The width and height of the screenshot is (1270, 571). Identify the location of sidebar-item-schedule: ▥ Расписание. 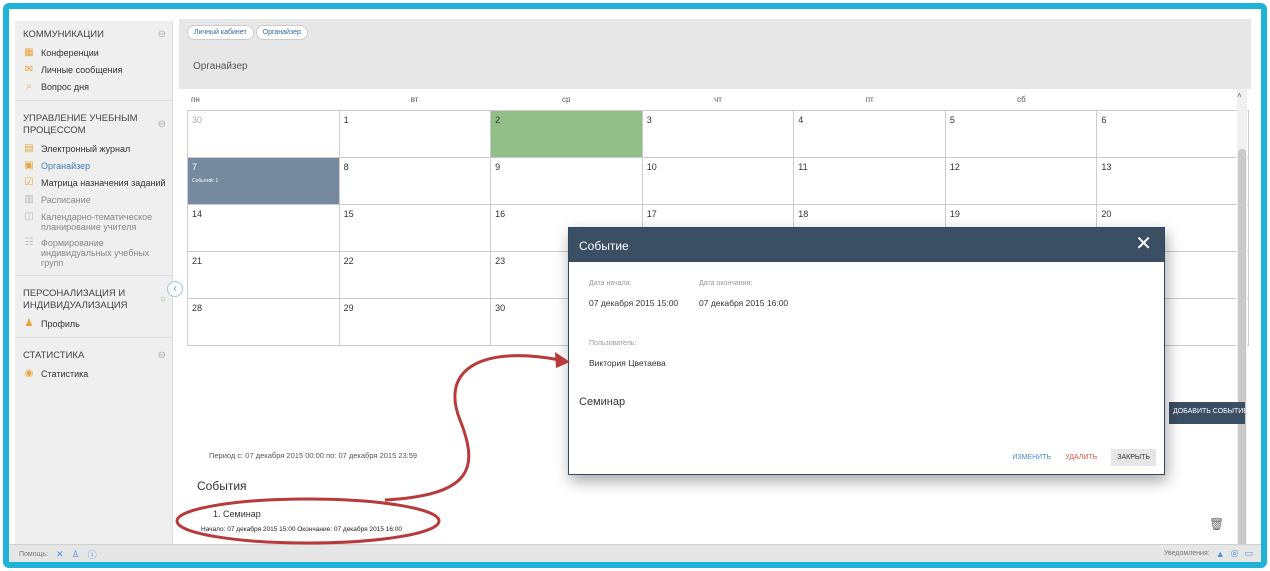
(93, 200).